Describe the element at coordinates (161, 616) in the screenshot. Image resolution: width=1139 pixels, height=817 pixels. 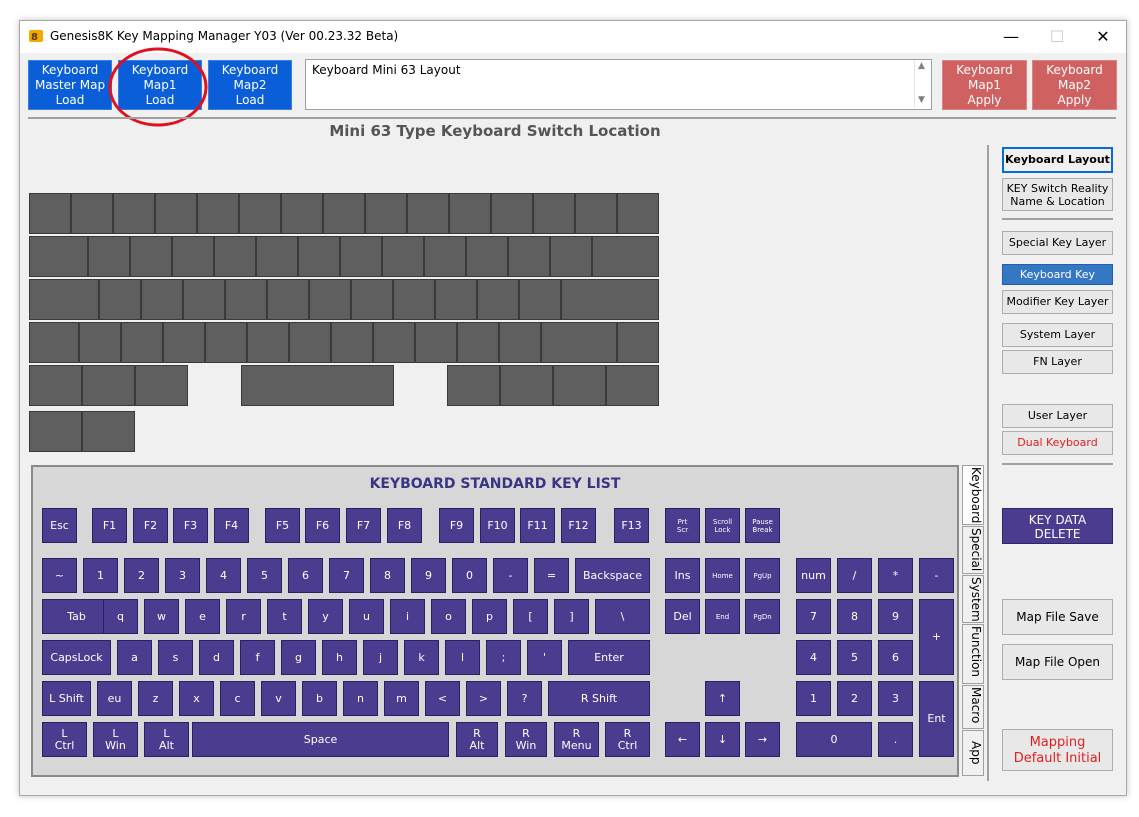
I see `key-w: w` at that location.